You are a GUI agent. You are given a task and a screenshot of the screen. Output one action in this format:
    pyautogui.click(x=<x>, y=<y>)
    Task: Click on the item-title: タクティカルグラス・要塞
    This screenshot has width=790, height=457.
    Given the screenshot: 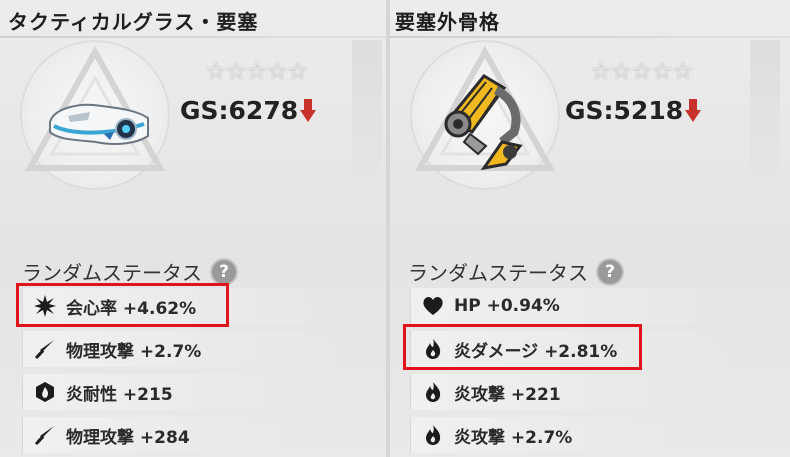 What is the action you would take?
    pyautogui.click(x=133, y=22)
    